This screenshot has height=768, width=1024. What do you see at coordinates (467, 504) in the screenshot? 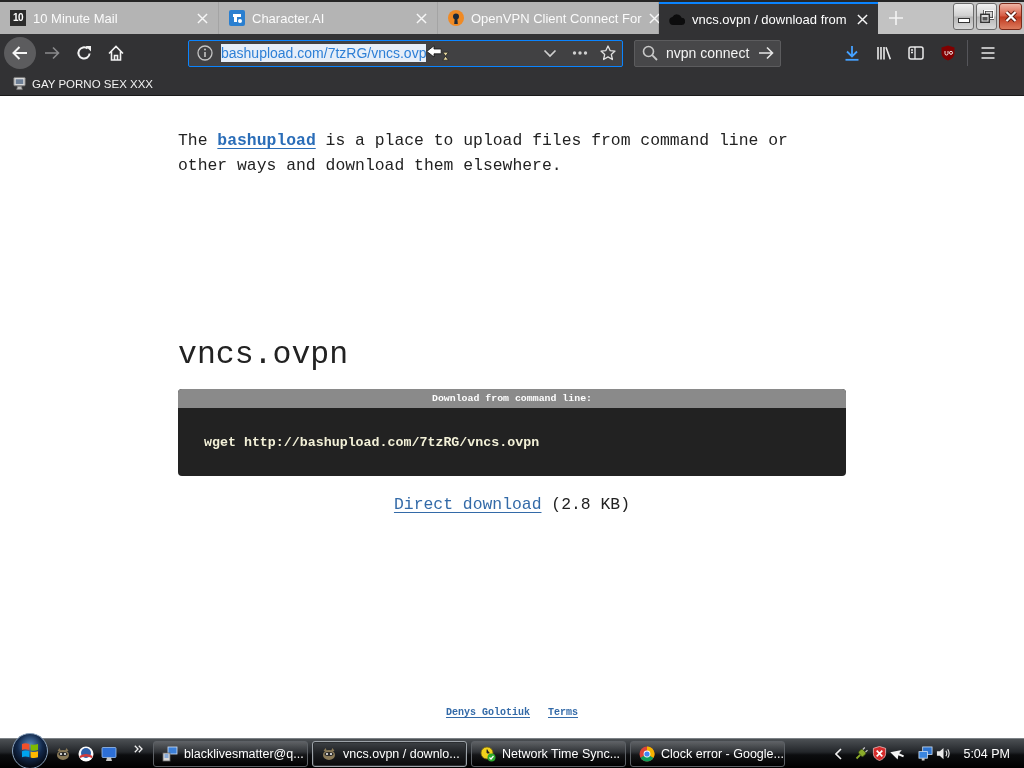
I see `direct-download-link: Direct download` at bounding box center [467, 504].